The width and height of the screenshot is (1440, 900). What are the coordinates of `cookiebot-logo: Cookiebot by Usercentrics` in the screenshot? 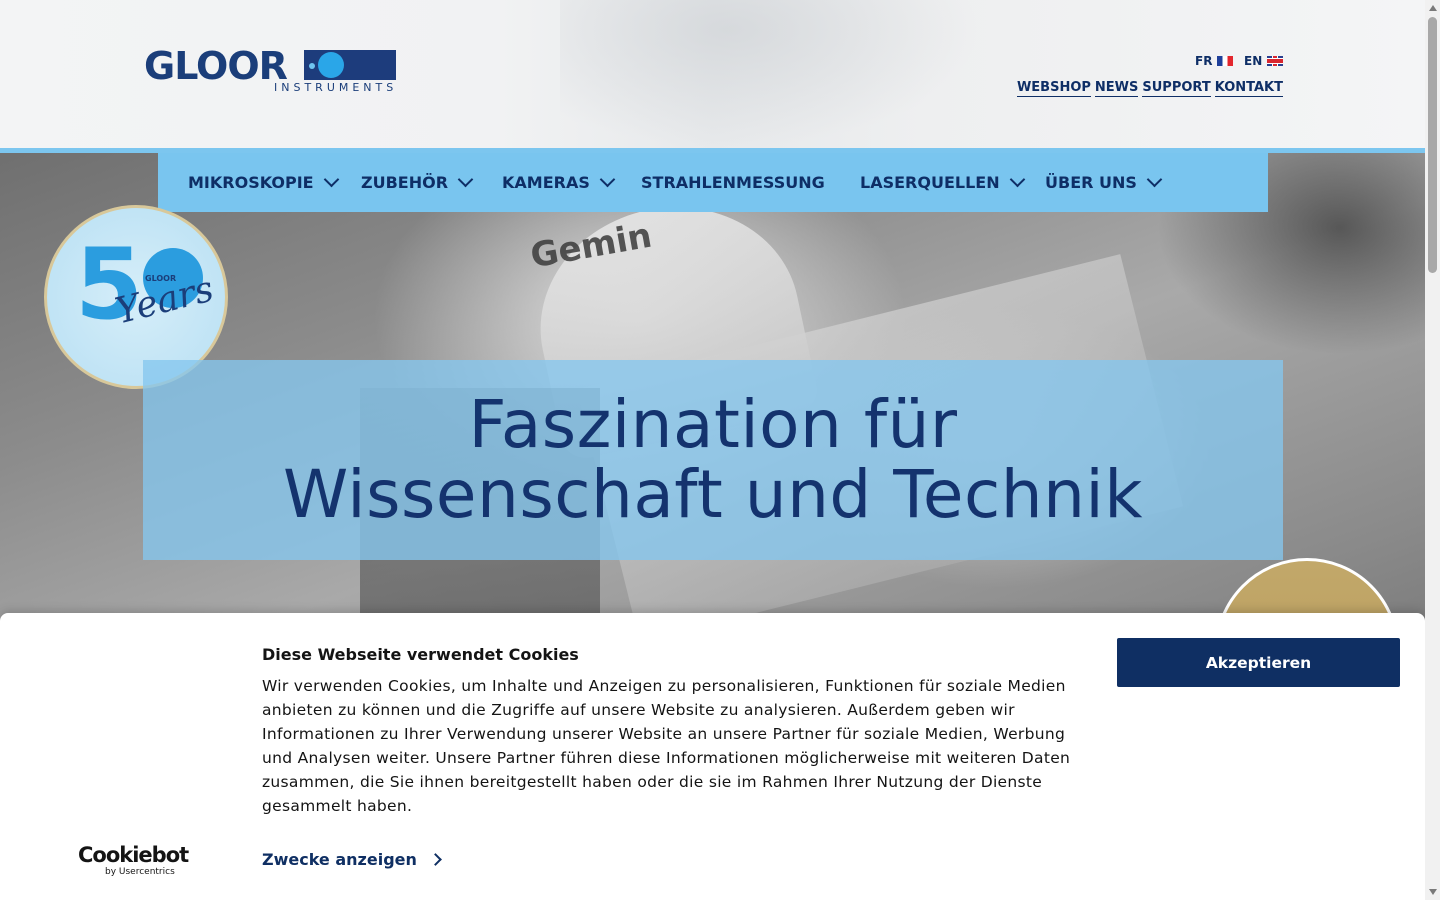 It's located at (133, 861).